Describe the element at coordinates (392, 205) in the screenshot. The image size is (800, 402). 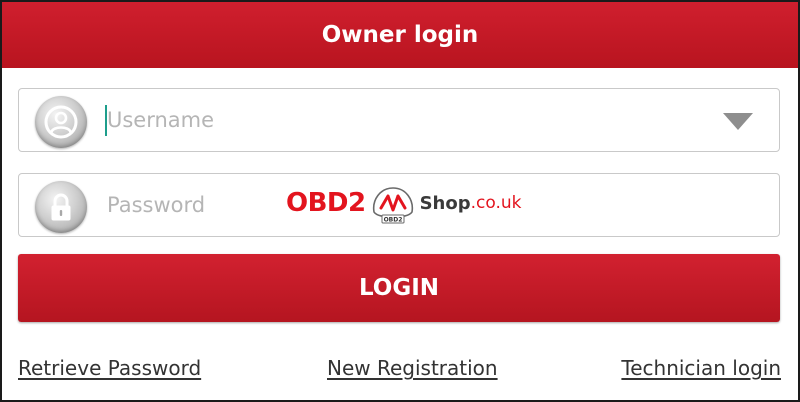
I see `watermark-car-icon: OBD2` at that location.